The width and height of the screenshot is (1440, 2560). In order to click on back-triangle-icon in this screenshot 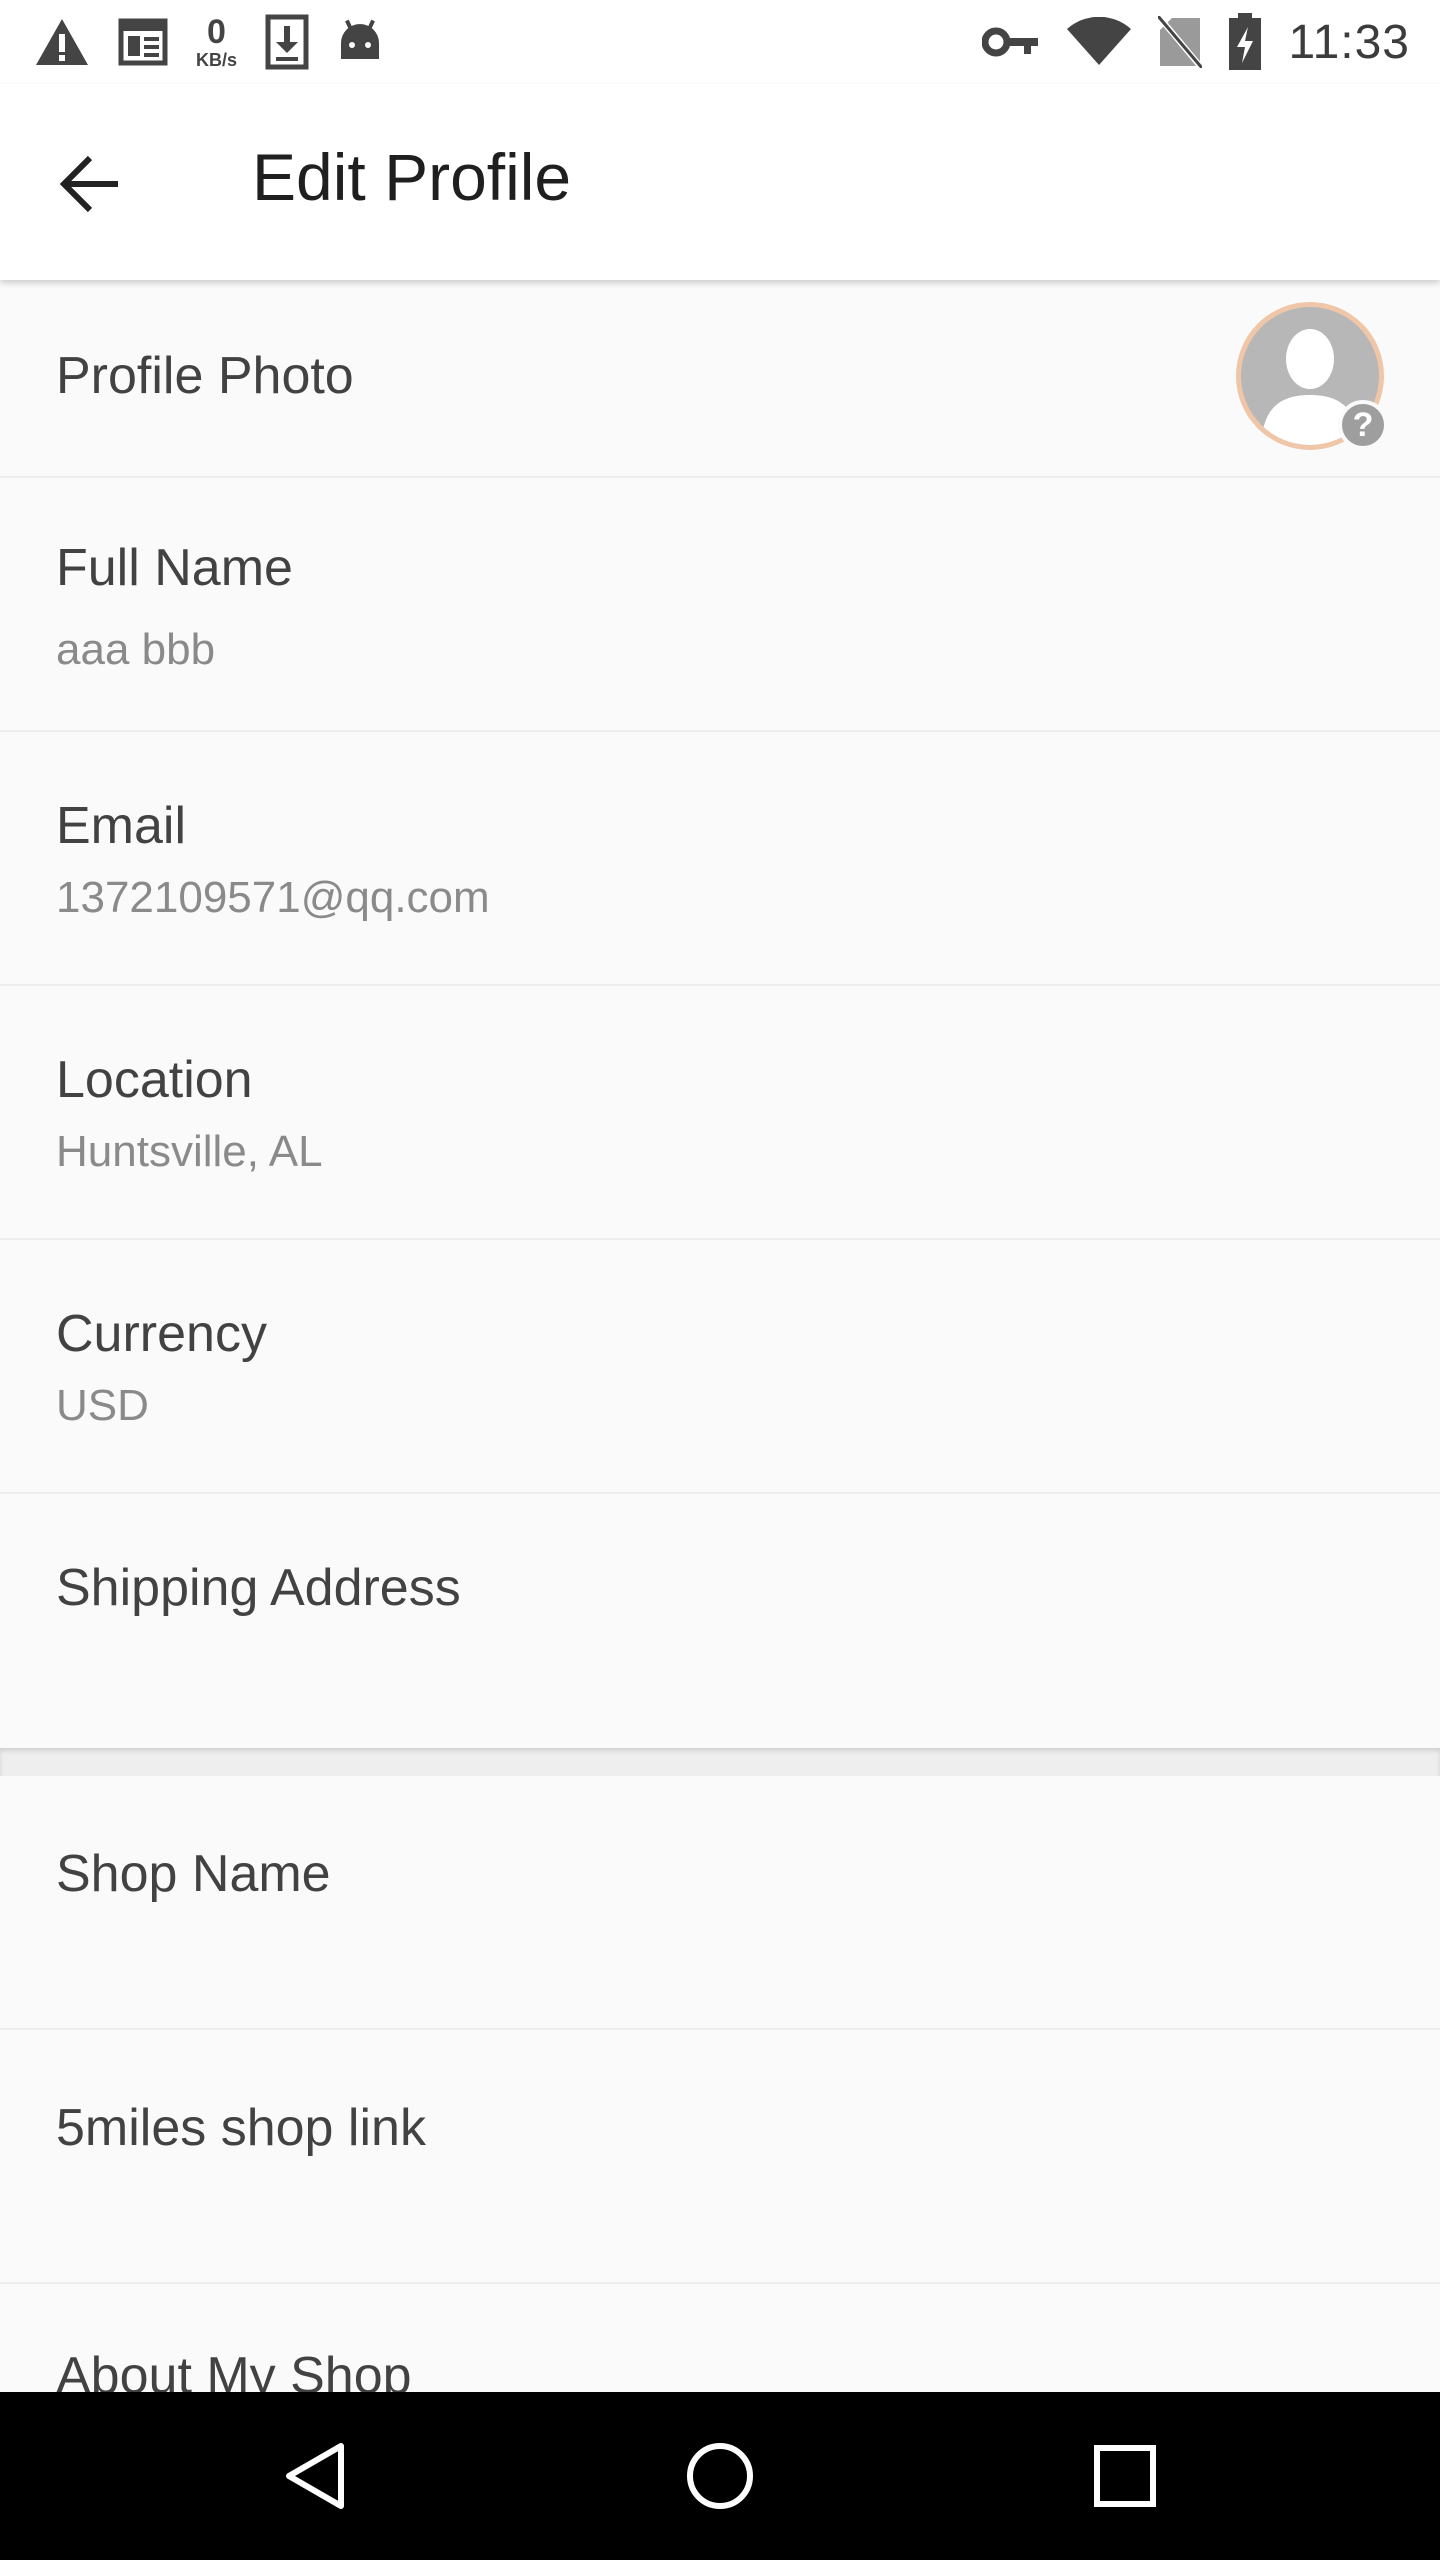, I will do `click(315, 2476)`.